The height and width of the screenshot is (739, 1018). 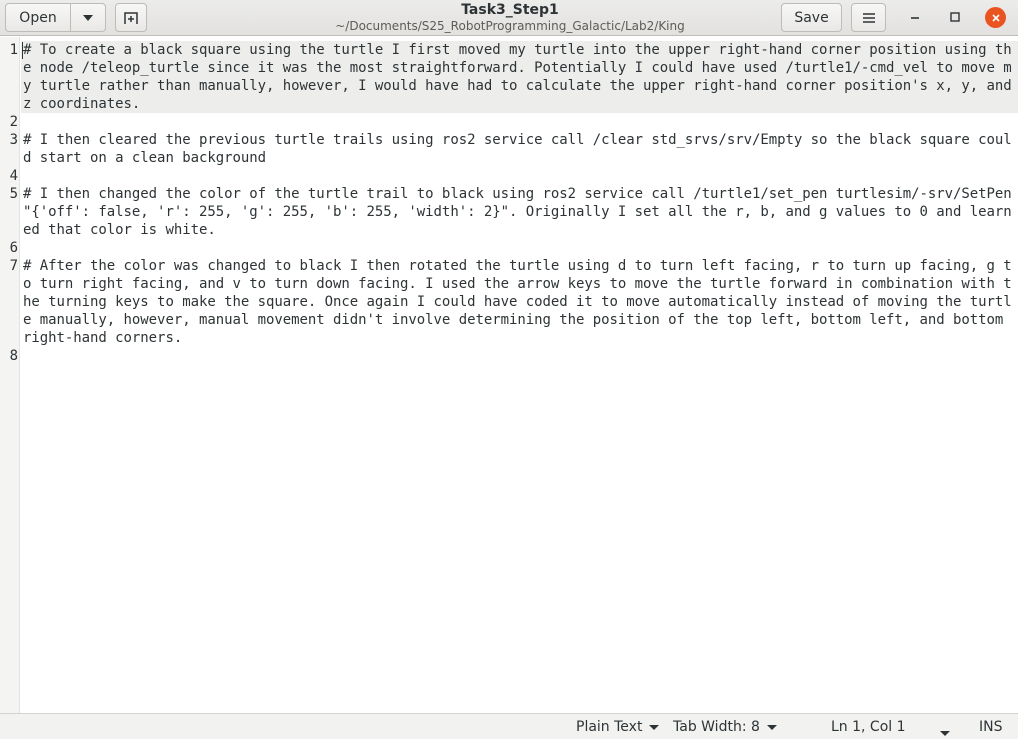 I want to click on save-button: Save, so click(x=811, y=17).